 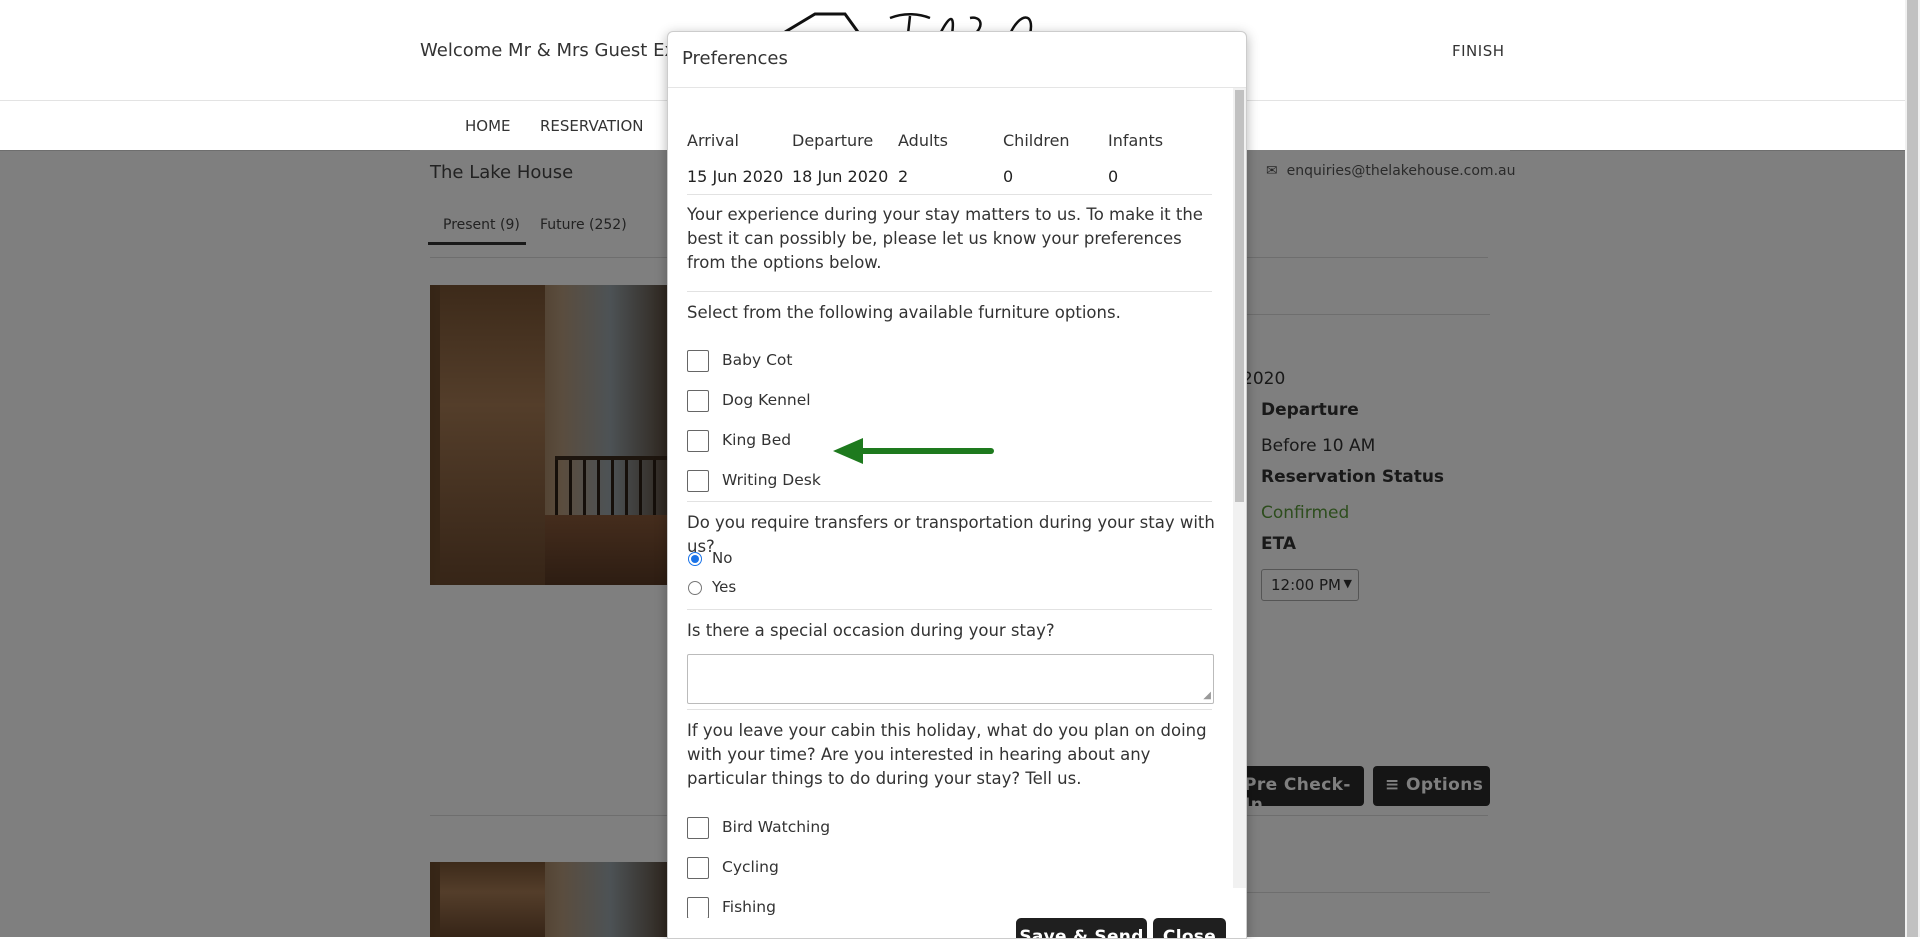 What do you see at coordinates (913, 451) in the screenshot?
I see `annotation-arrow-icon` at bounding box center [913, 451].